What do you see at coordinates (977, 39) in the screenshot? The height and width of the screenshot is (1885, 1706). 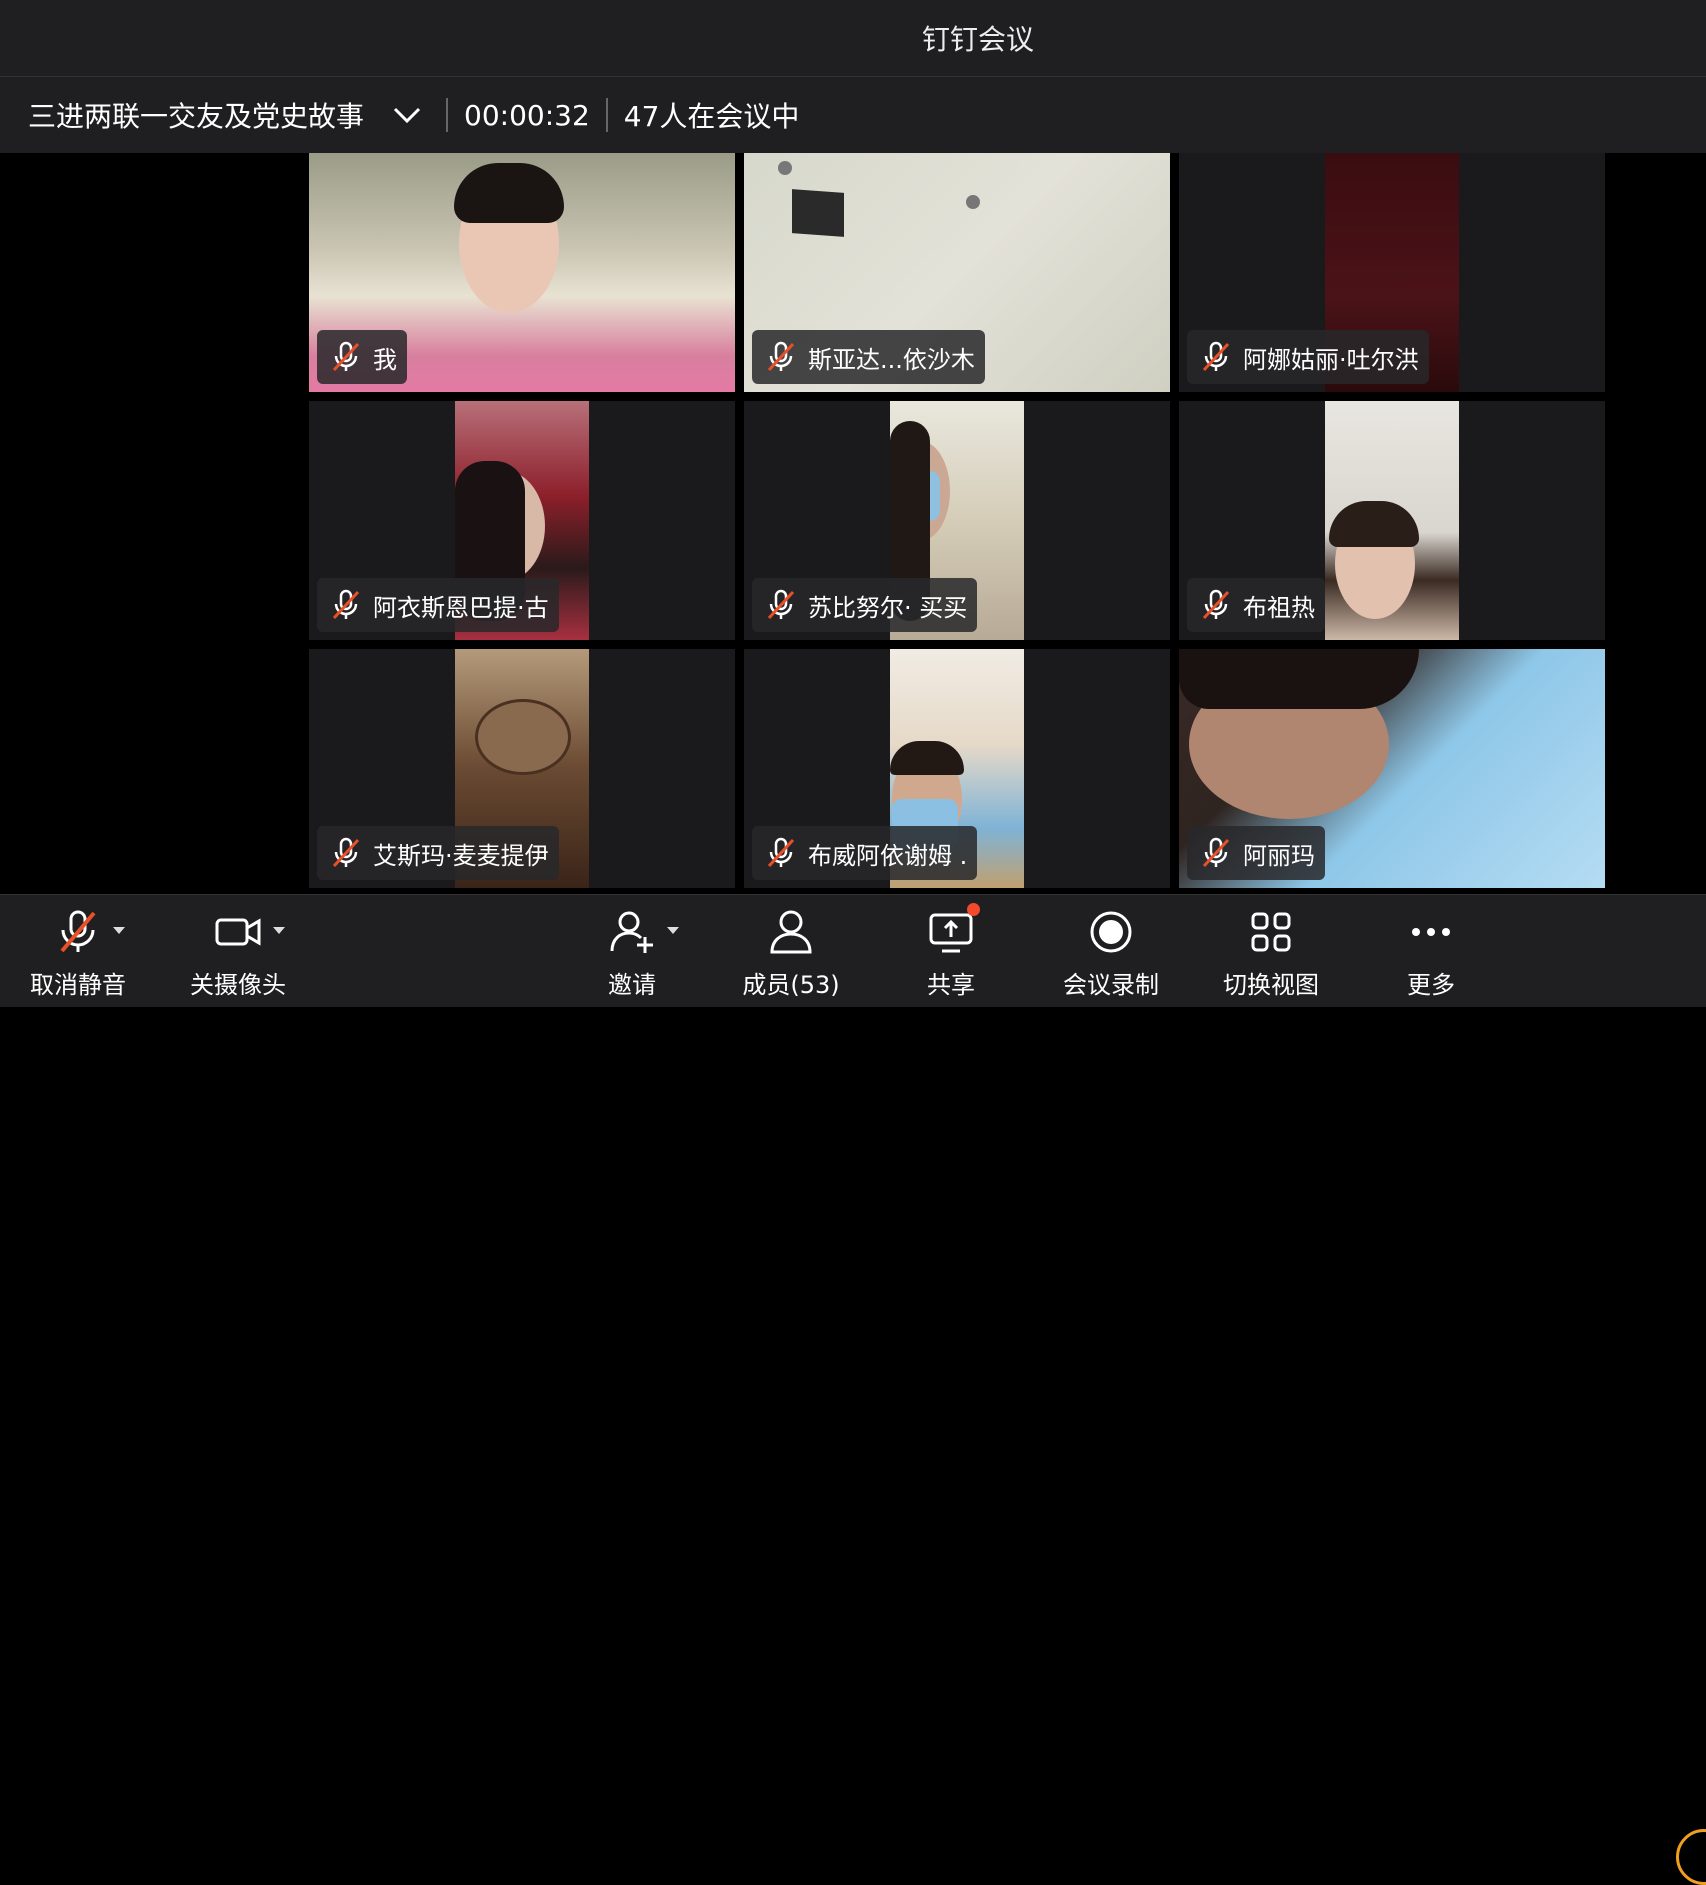 I see `window-title: 钉钉会议` at bounding box center [977, 39].